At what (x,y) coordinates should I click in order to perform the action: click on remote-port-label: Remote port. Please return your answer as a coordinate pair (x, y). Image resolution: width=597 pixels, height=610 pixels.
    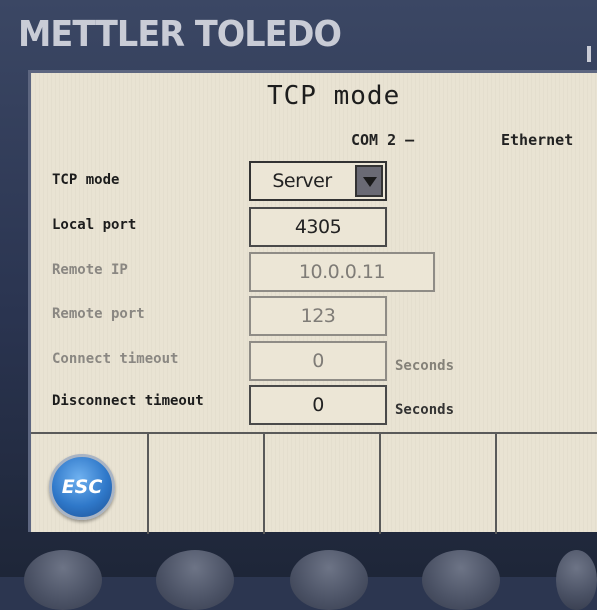
    Looking at the image, I should click on (98, 314).